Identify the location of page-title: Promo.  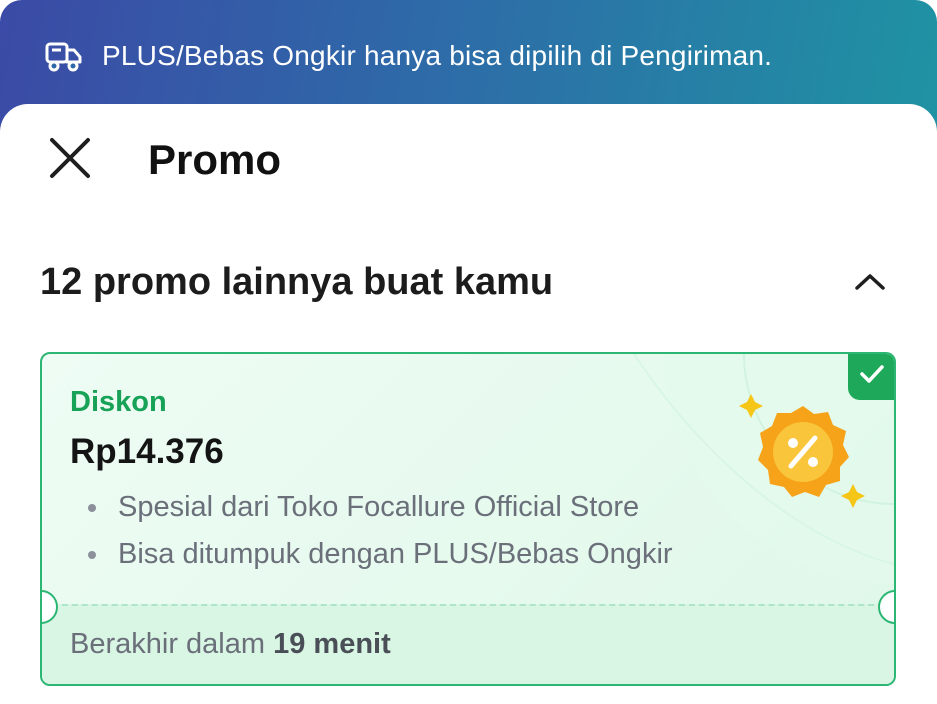
(215, 159).